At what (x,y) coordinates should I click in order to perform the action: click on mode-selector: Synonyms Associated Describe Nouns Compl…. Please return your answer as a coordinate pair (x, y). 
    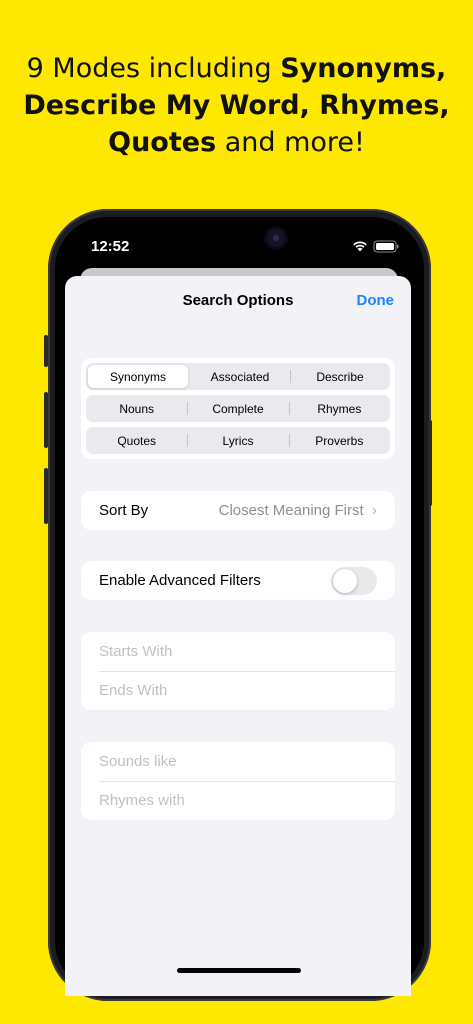
    Looking at the image, I should click on (238, 408).